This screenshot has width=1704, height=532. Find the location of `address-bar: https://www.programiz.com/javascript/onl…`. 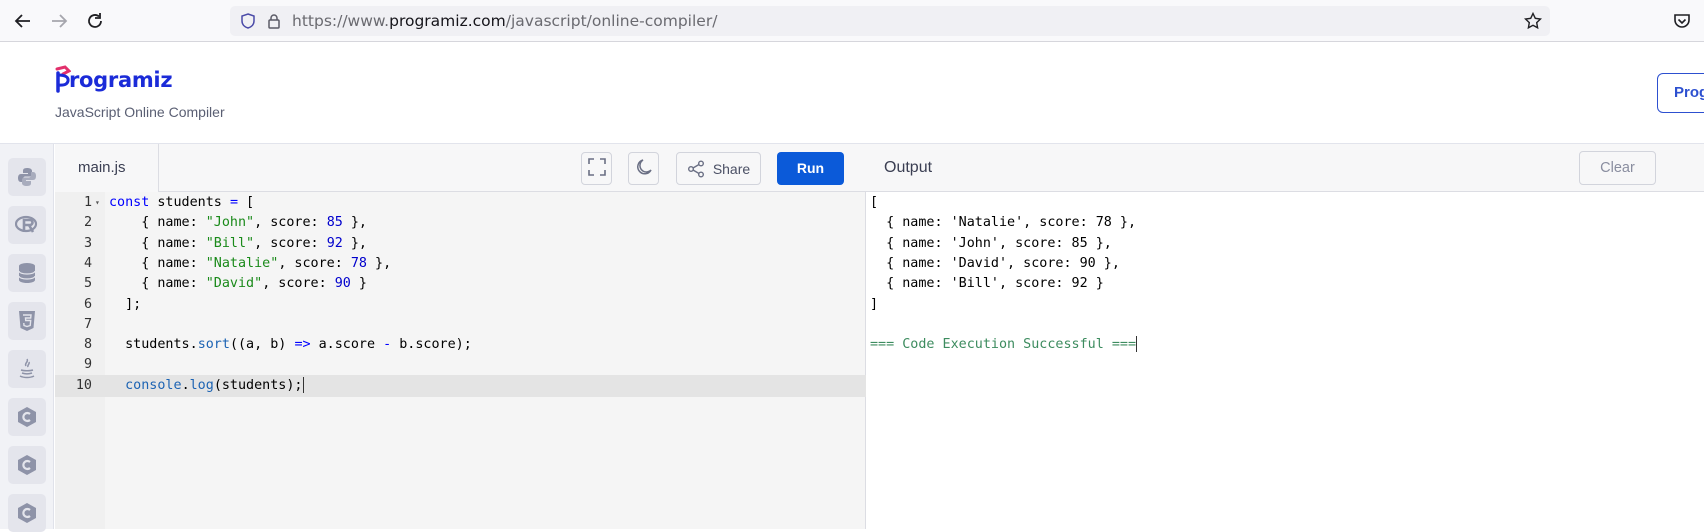

address-bar: https://www.programiz.com/javascript/onl… is located at coordinates (890, 21).